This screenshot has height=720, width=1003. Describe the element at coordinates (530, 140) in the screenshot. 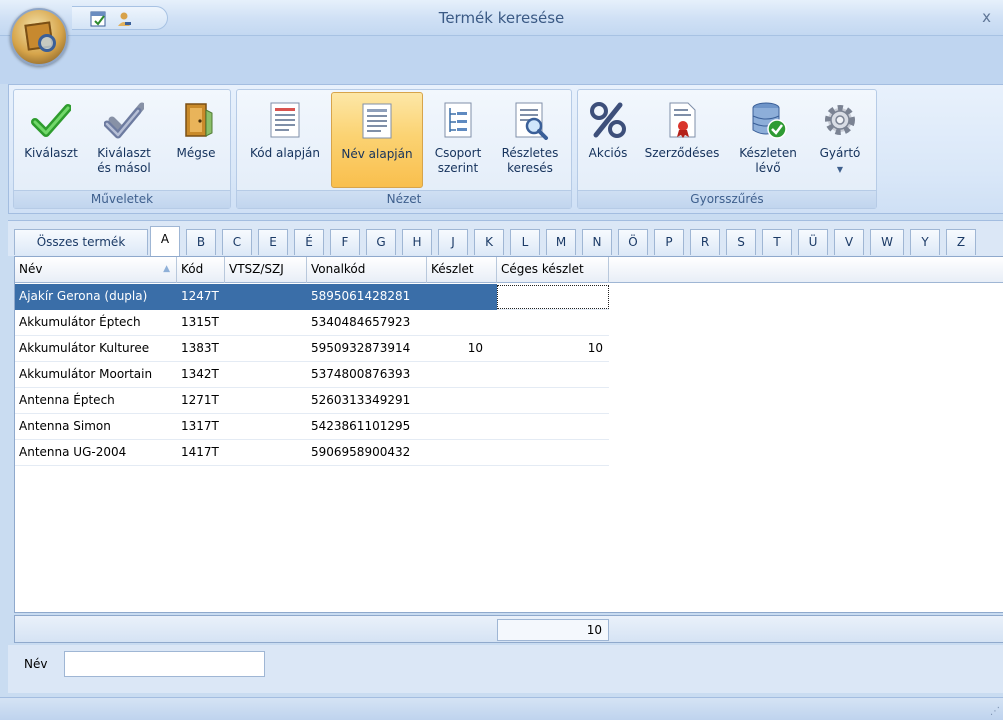

I see `detailed-search-button: Részletes keresés` at that location.